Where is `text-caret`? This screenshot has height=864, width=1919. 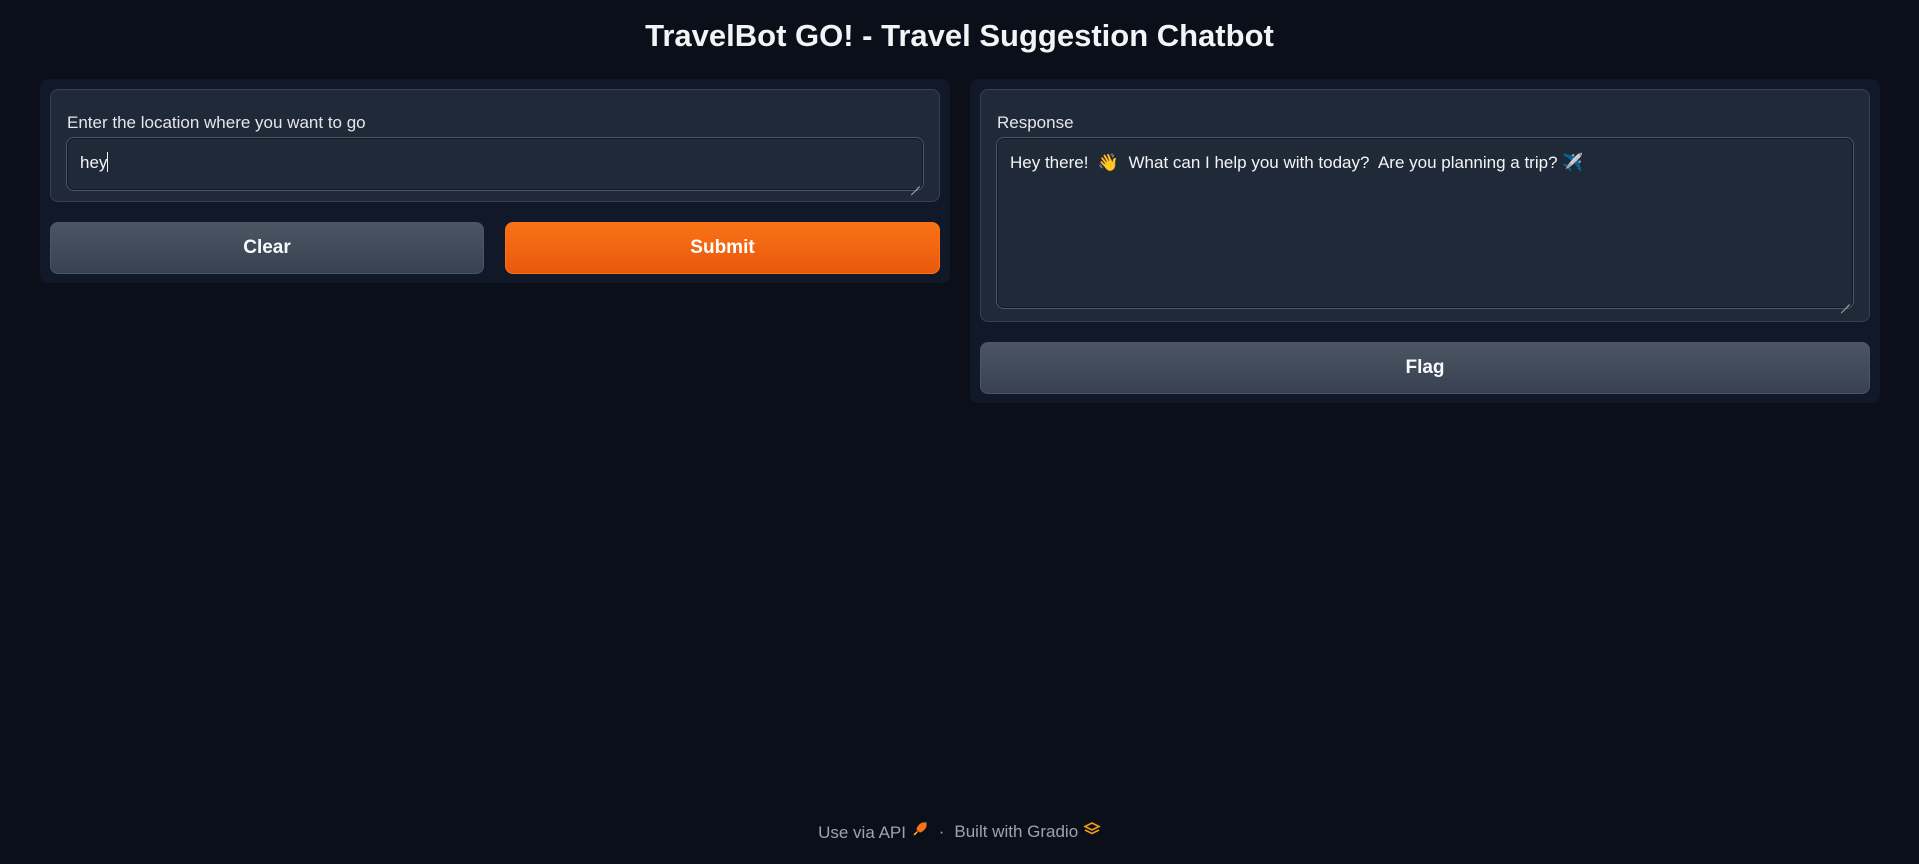
text-caret is located at coordinates (108, 162).